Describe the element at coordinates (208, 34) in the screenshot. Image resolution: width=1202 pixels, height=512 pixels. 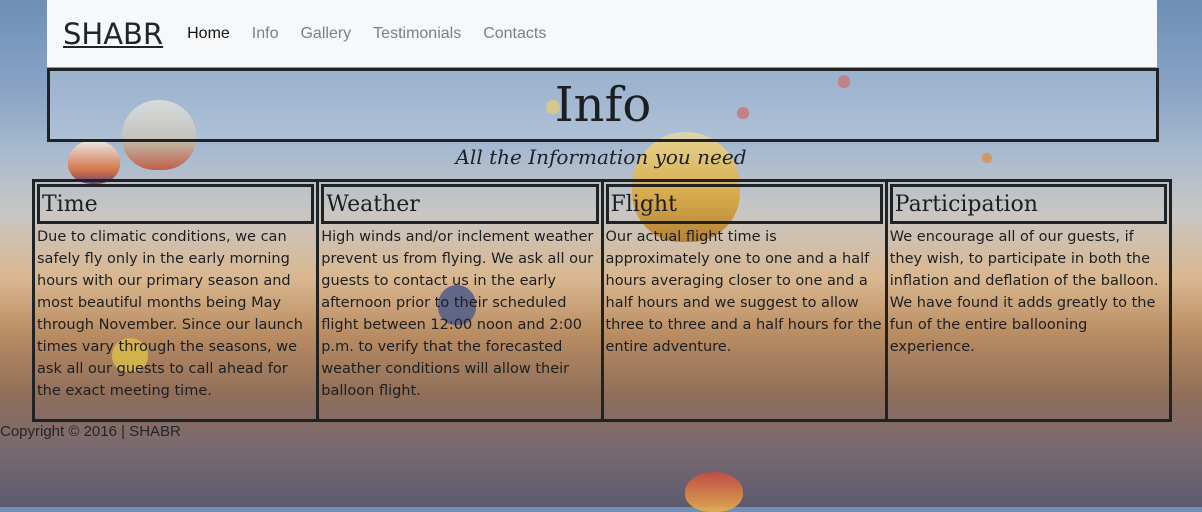
I see `nav-link-home: Home` at that location.